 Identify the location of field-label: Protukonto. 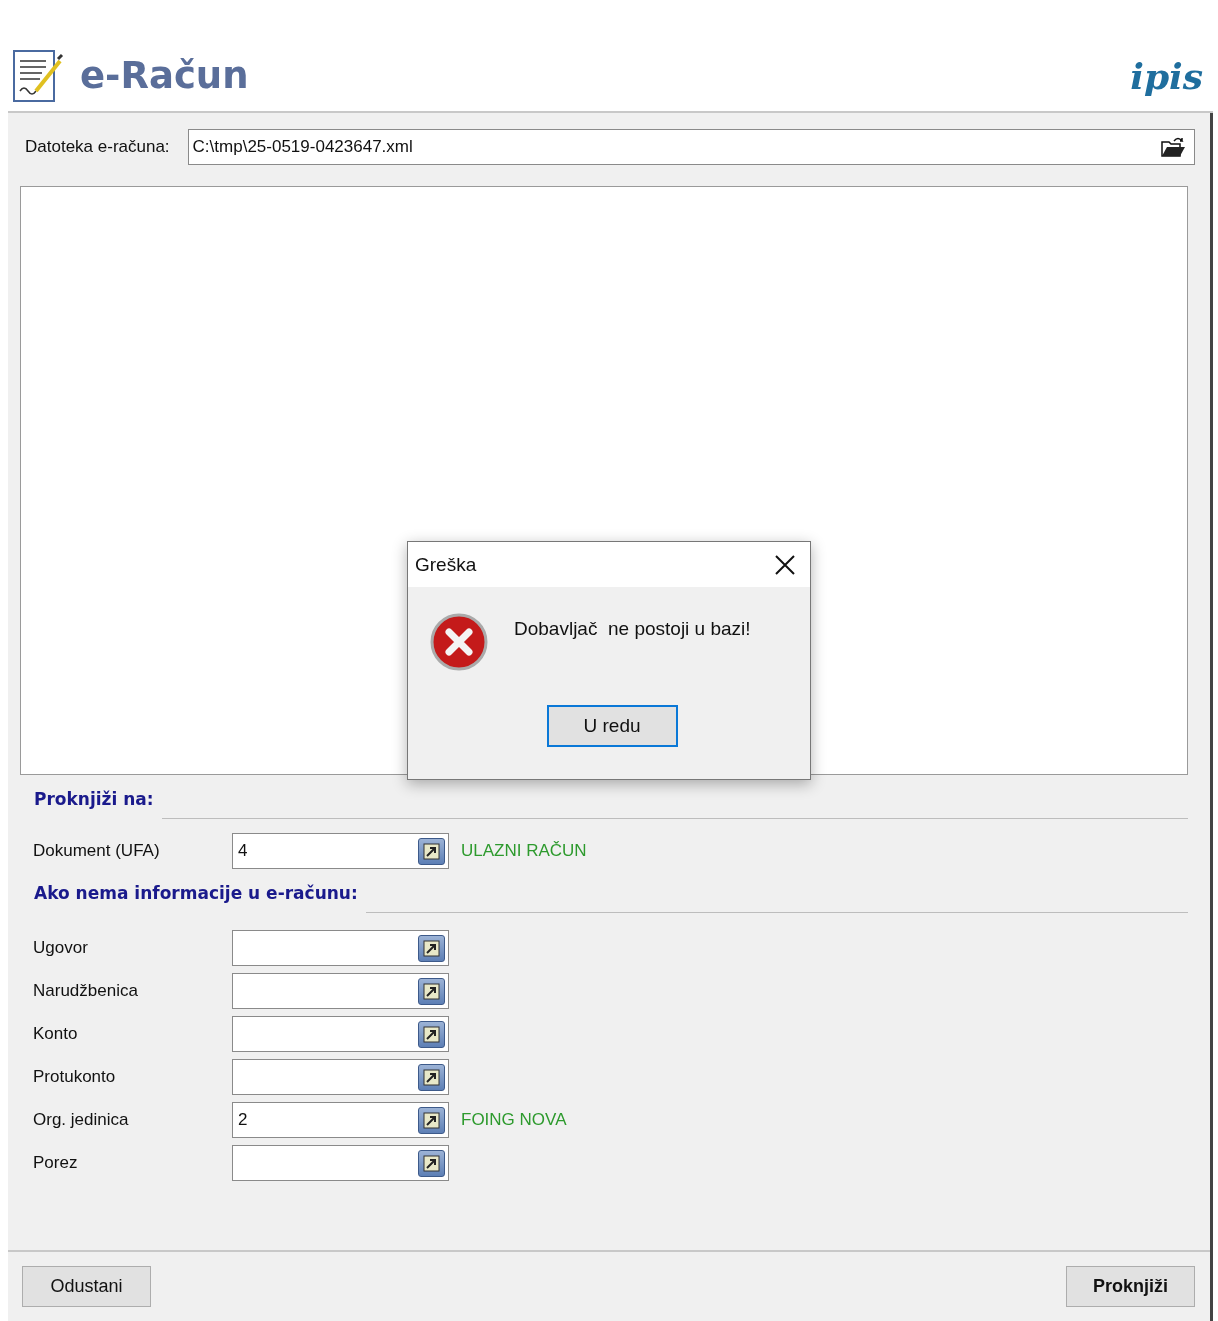
(75, 1077).